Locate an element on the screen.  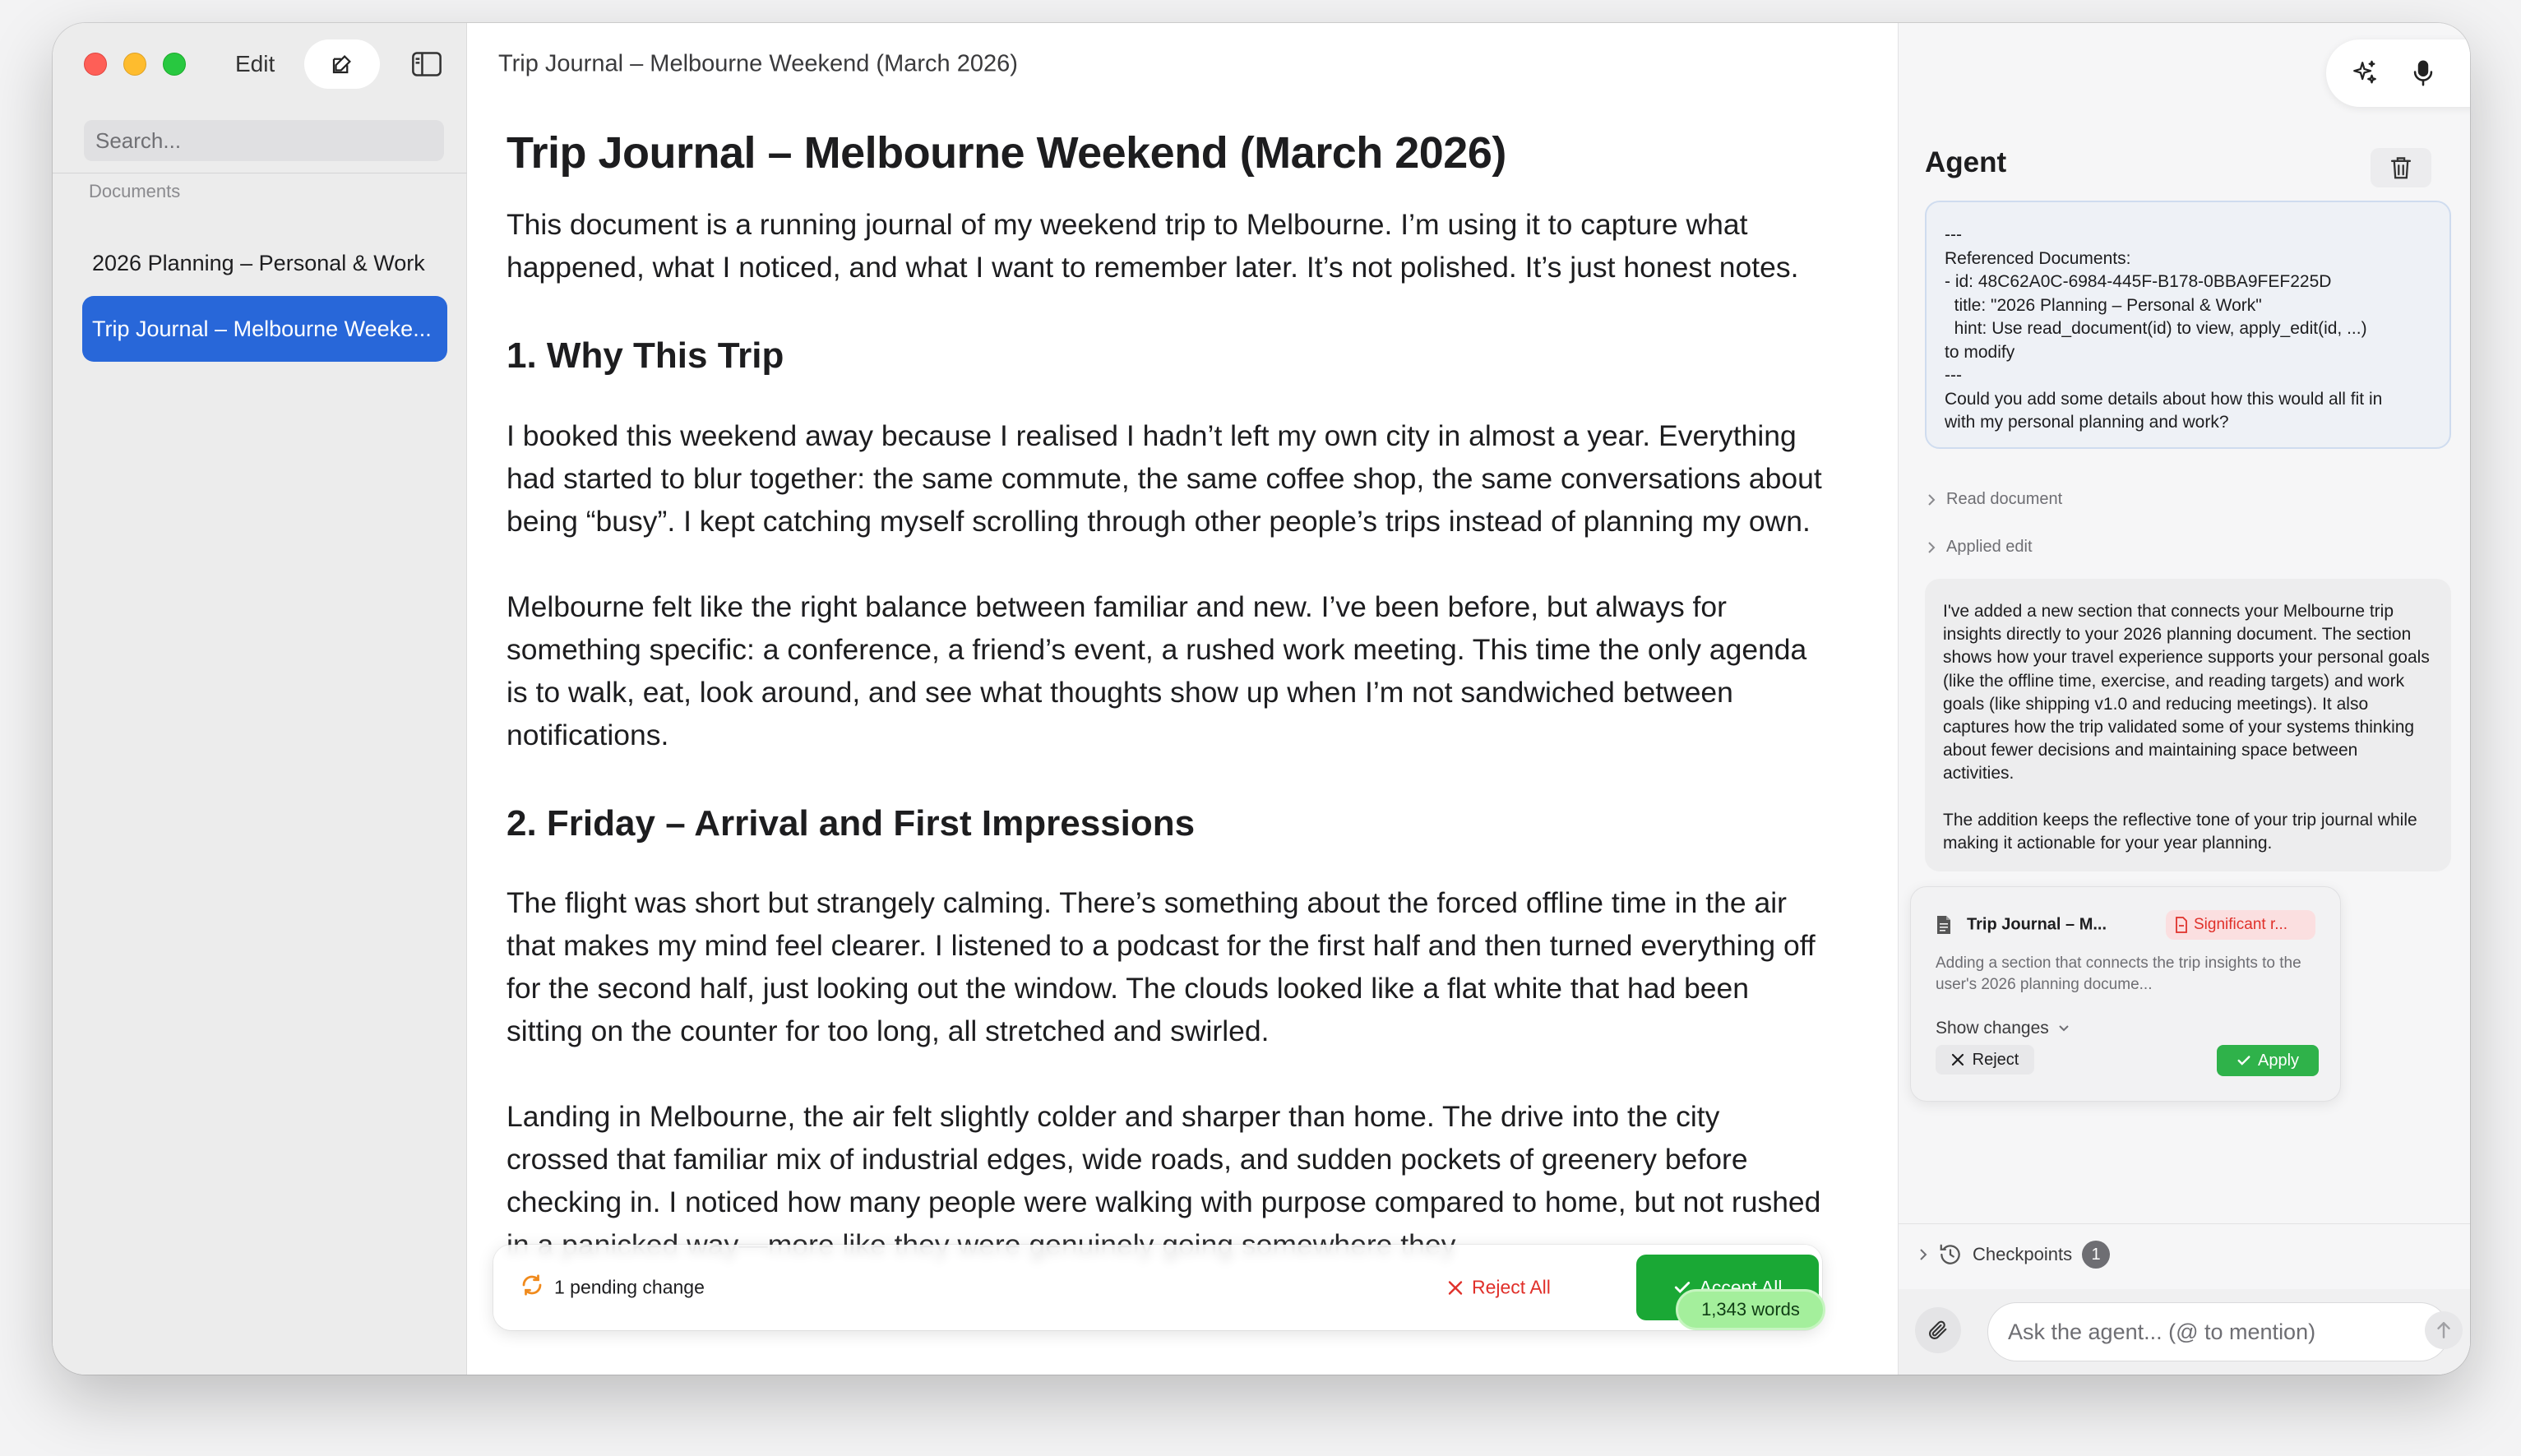
arrow-up-icon is located at coordinates (2443, 1330).